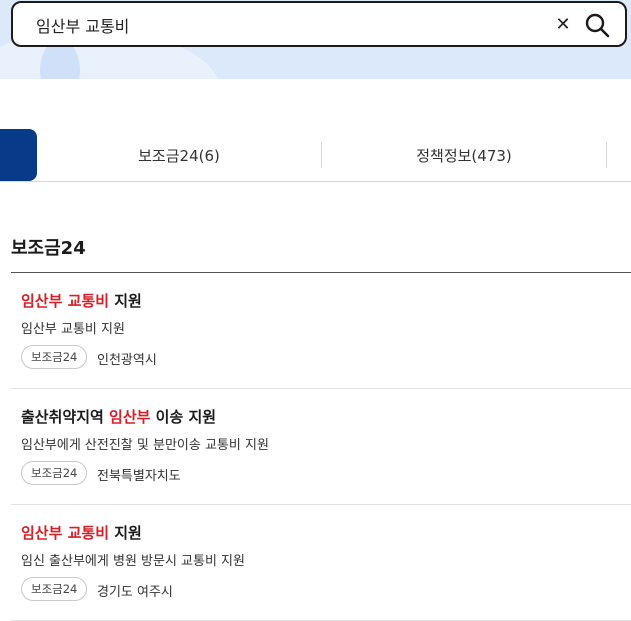 The height and width of the screenshot is (621, 631). Describe the element at coordinates (73, 329) in the screenshot. I see `result-description: 임산부 교통비 지원` at that location.